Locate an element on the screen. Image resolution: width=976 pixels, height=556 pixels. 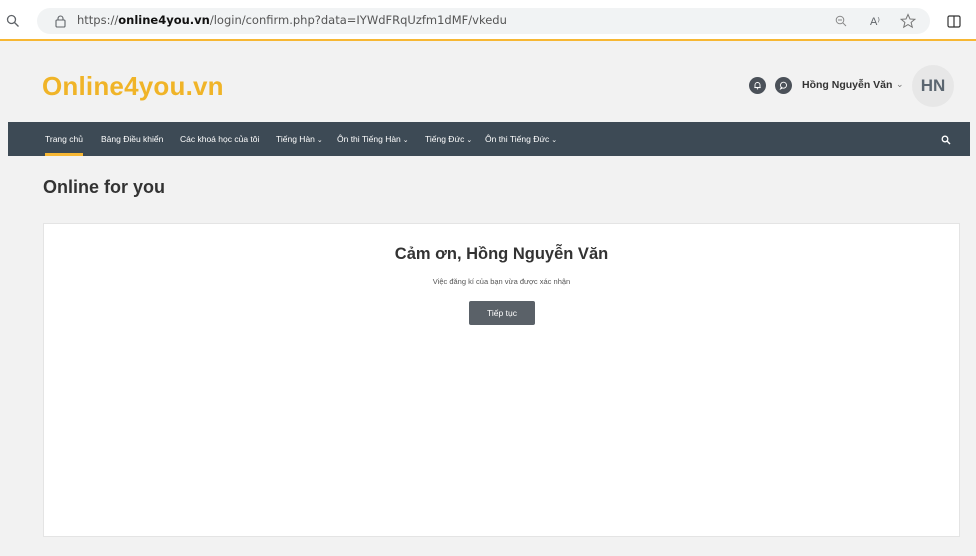
nav-item-home: Trang chủ is located at coordinates (64, 139).